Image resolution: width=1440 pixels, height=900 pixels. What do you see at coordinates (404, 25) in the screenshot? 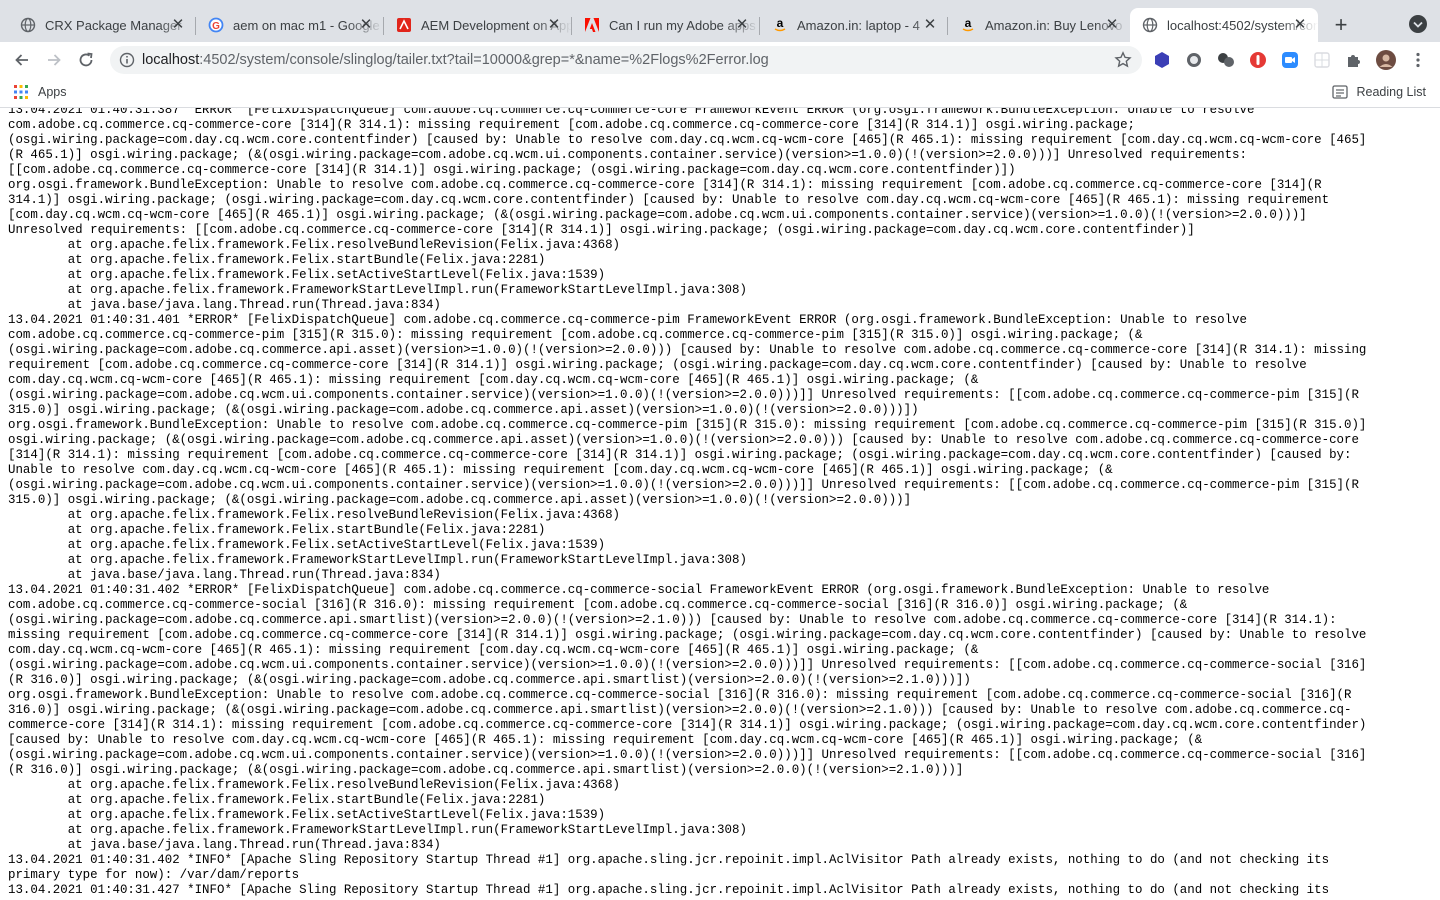
I see `adobe-aem-icon` at bounding box center [404, 25].